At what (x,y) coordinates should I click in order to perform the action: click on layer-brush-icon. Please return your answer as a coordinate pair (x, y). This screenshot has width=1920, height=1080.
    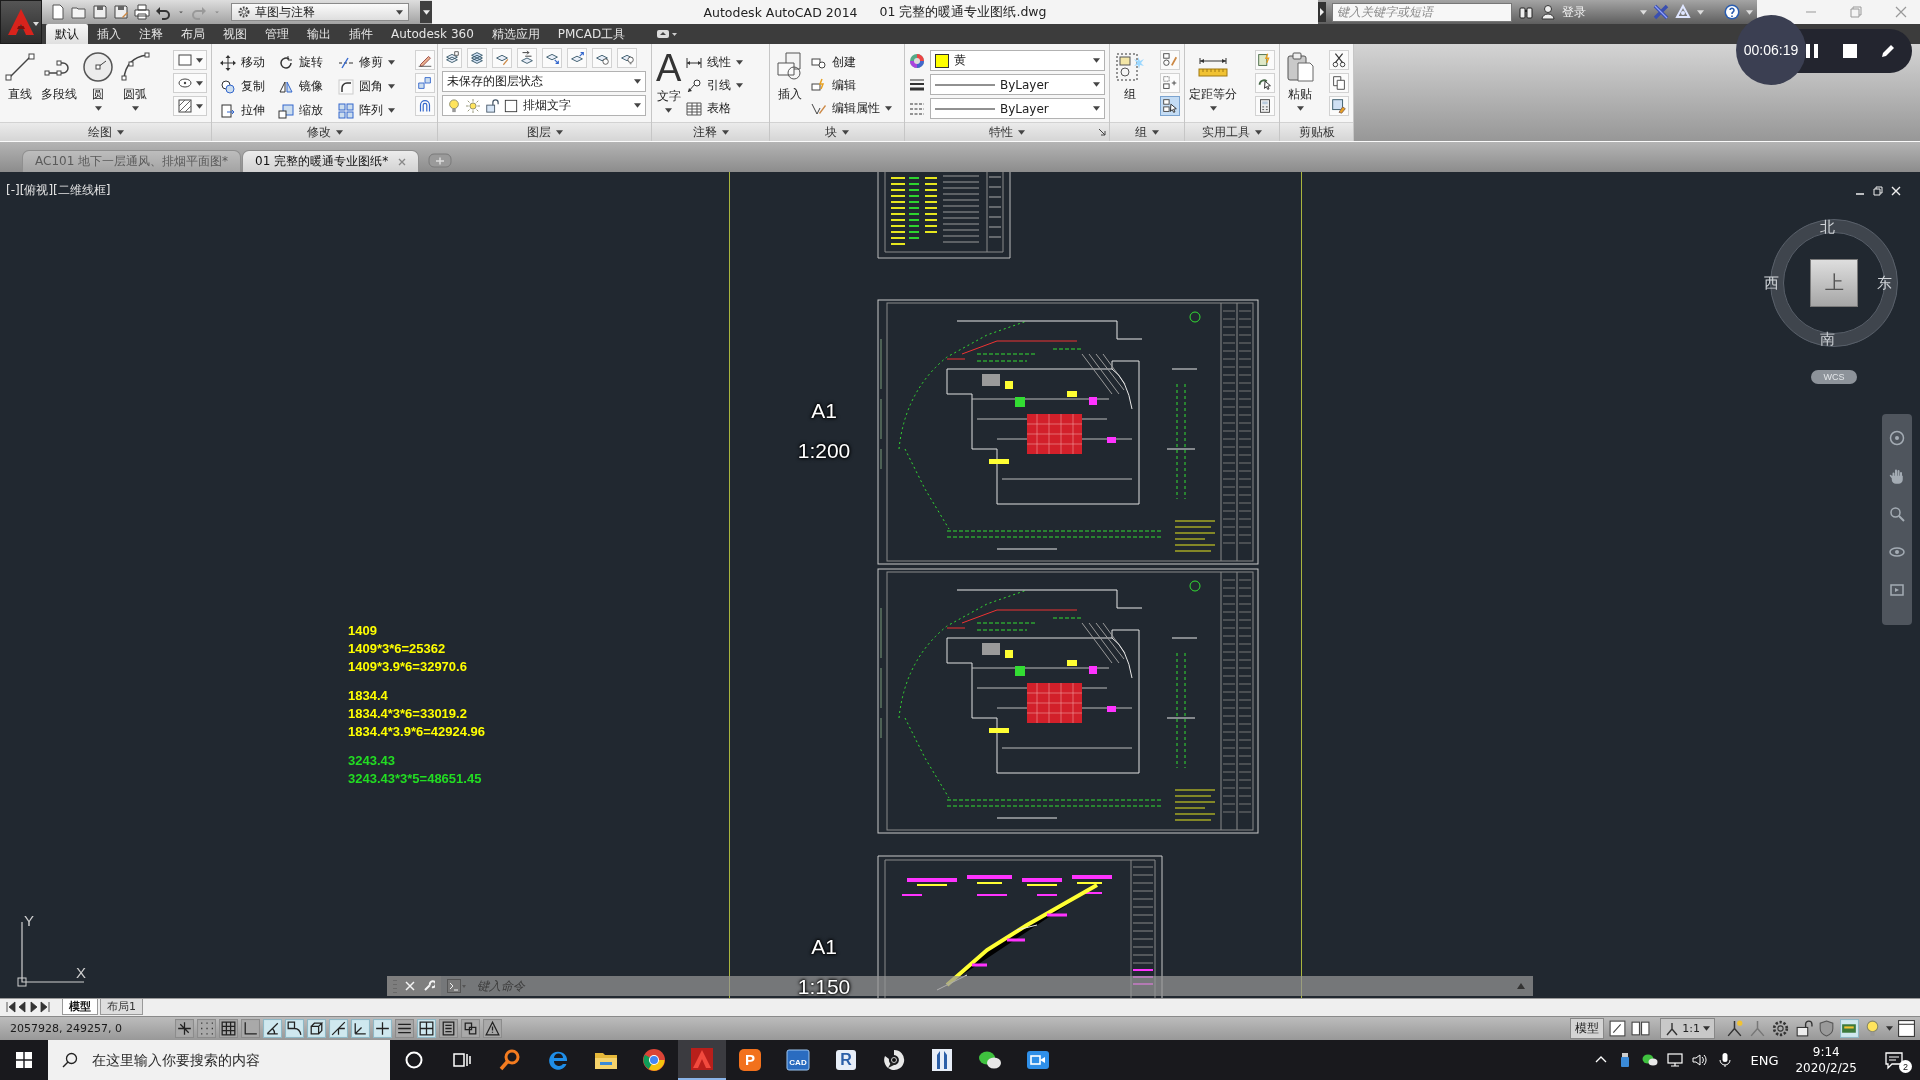
    Looking at the image, I should click on (502, 58).